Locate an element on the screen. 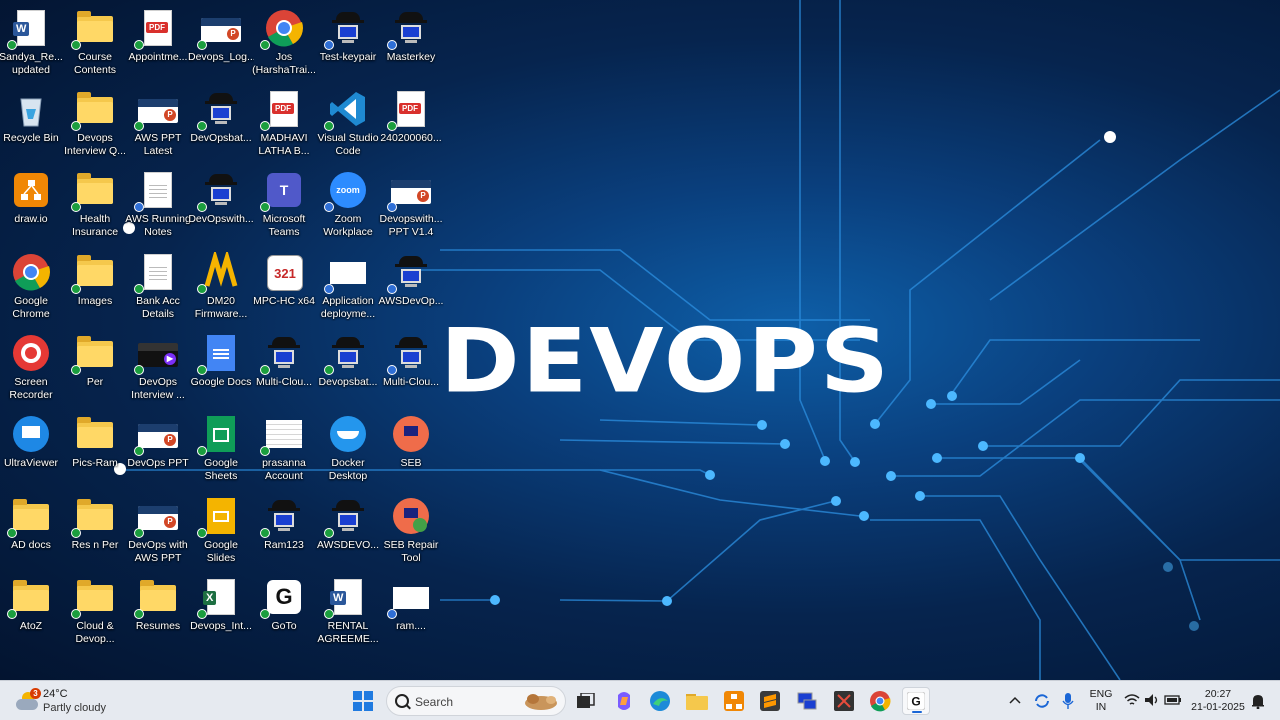  desktop-icon: 321 MPC-HC x64 is located at coordinates (284, 288).